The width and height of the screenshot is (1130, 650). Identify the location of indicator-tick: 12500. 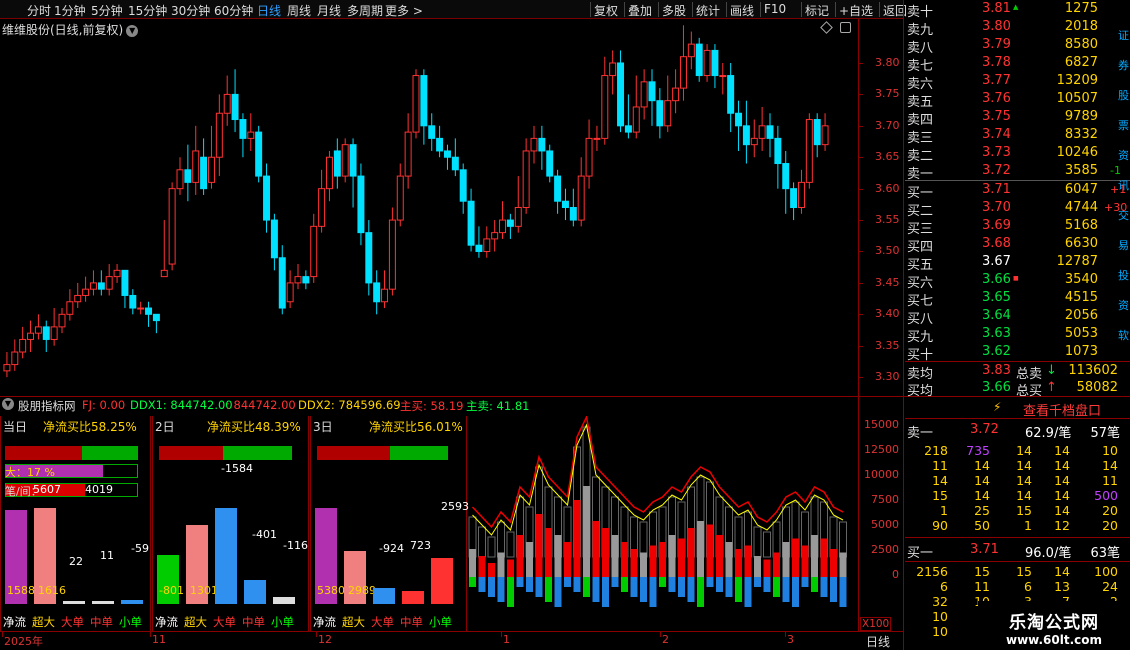
(881, 449).